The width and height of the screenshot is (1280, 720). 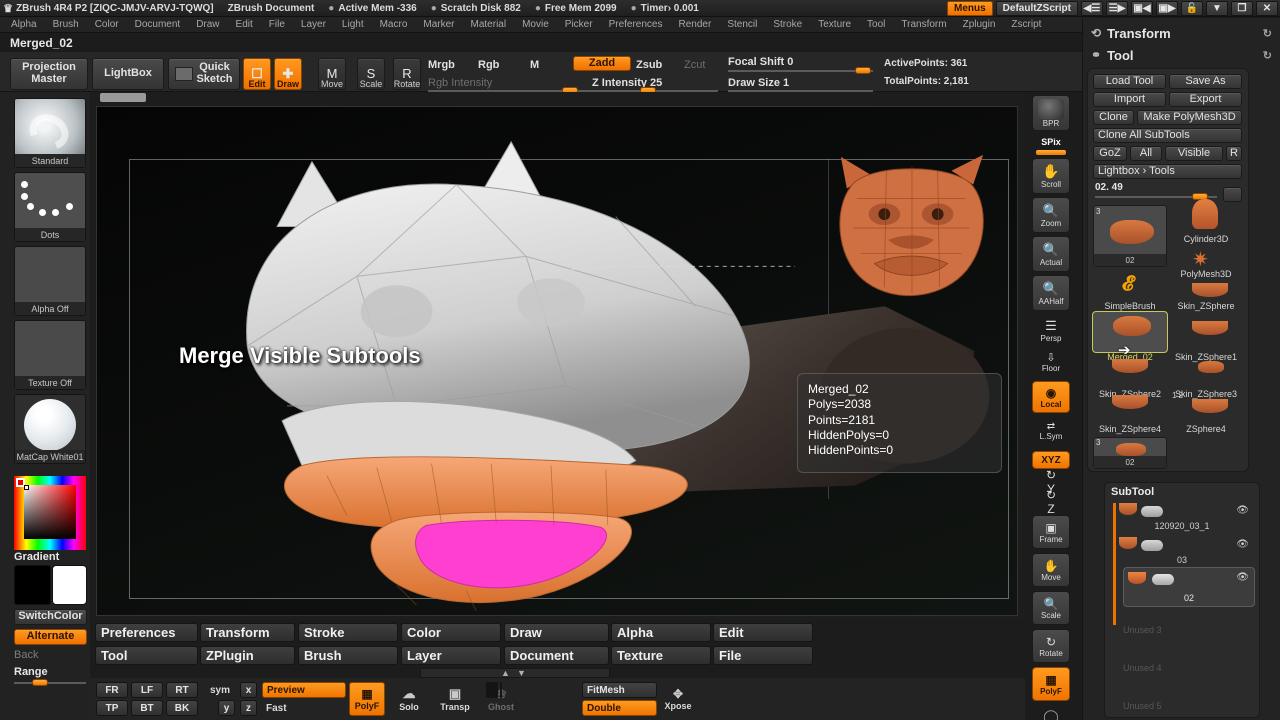 What do you see at coordinates (1051, 362) in the screenshot?
I see `floor-button: ⇩ Floor` at bounding box center [1051, 362].